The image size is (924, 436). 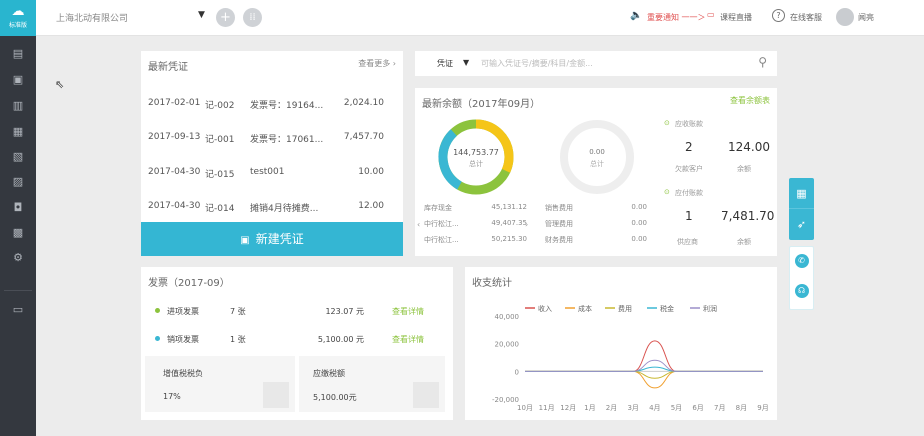 What do you see at coordinates (481, 104) in the screenshot?
I see `card-title: 最新余额（2017年09月）` at bounding box center [481, 104].